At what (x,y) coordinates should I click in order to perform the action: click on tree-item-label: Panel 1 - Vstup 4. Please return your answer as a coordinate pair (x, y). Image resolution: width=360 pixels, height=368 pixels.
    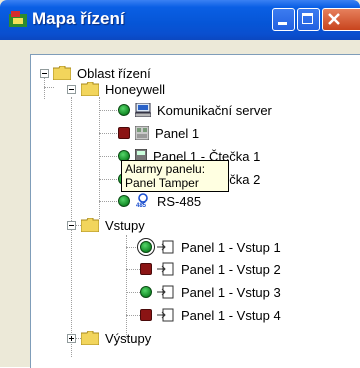
    Looking at the image, I should click on (231, 315).